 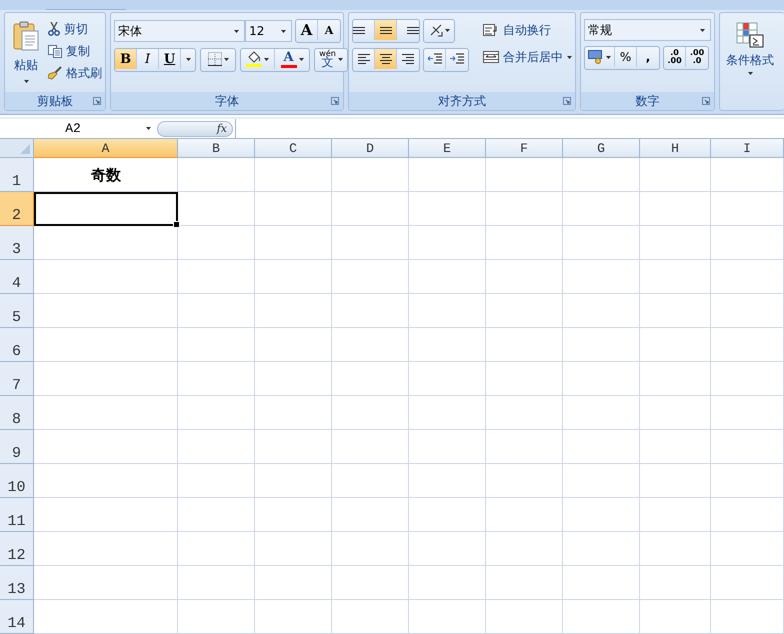 What do you see at coordinates (148, 59) in the screenshot?
I see `italic-button: I` at bounding box center [148, 59].